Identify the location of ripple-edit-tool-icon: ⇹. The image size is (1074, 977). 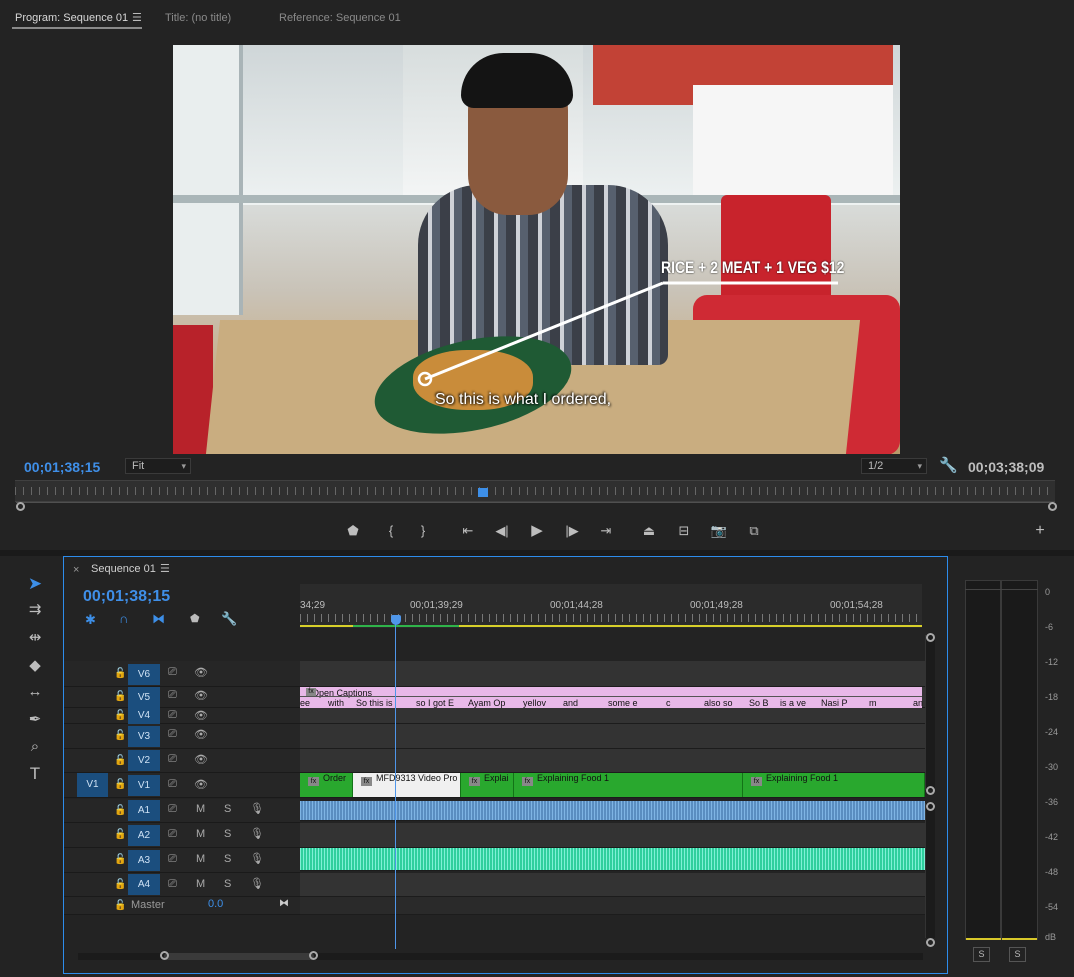
(35, 638).